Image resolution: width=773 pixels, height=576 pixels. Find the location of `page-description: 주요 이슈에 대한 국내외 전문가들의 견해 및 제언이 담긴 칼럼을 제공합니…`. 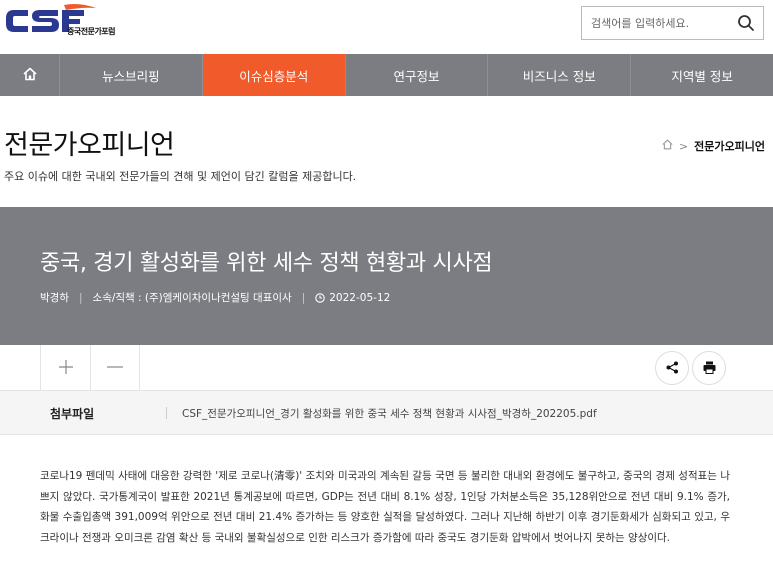

page-description: 주요 이슈에 대한 국내외 전문가들의 견해 및 제언이 담긴 칼럼을 제공합니… is located at coordinates (180, 176).